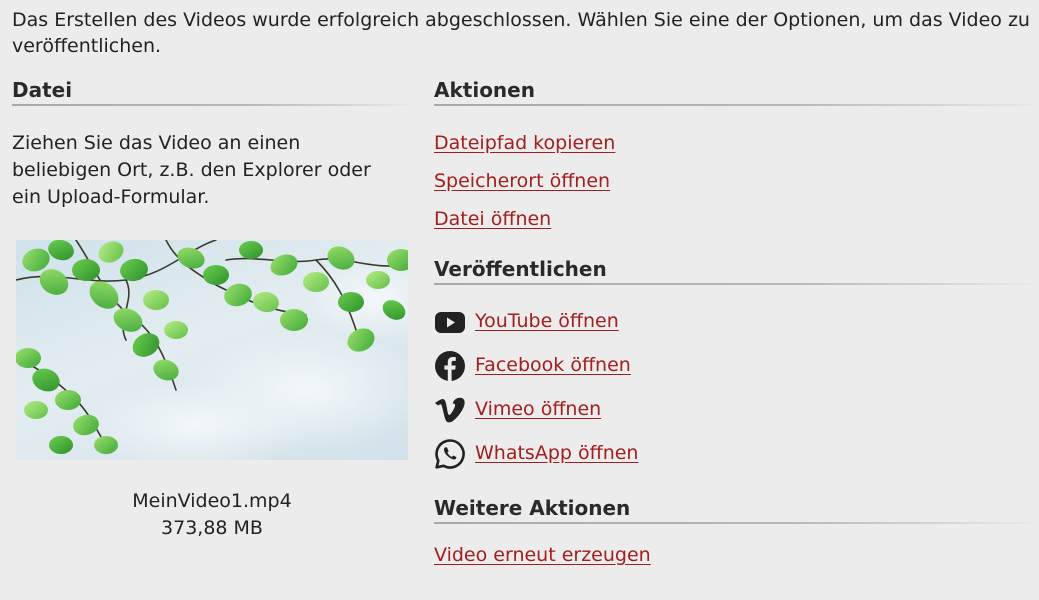 This screenshot has height=600, width=1039. What do you see at coordinates (212, 528) in the screenshot?
I see `video-file-size: 373,88 MB` at bounding box center [212, 528].